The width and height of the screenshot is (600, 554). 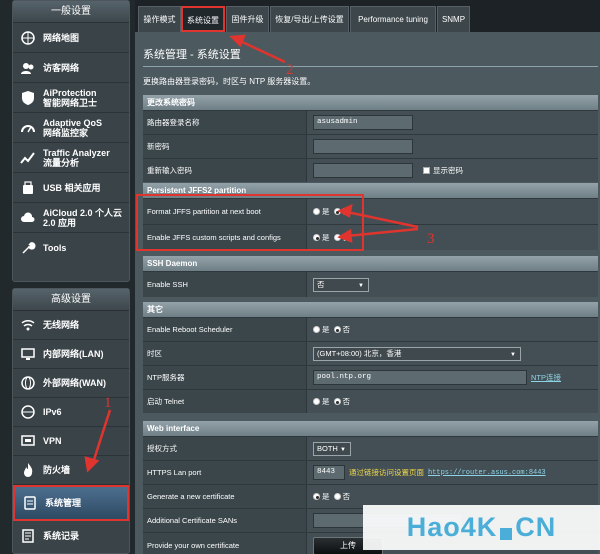 What do you see at coordinates (448, 170) in the screenshot?
I see `show-password-label: 显示密码` at bounding box center [448, 170].